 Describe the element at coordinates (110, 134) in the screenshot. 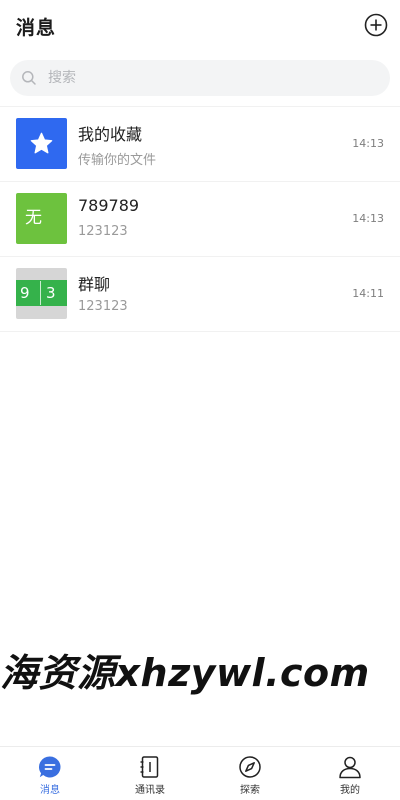

I see `conversation-name: 我的收藏` at that location.